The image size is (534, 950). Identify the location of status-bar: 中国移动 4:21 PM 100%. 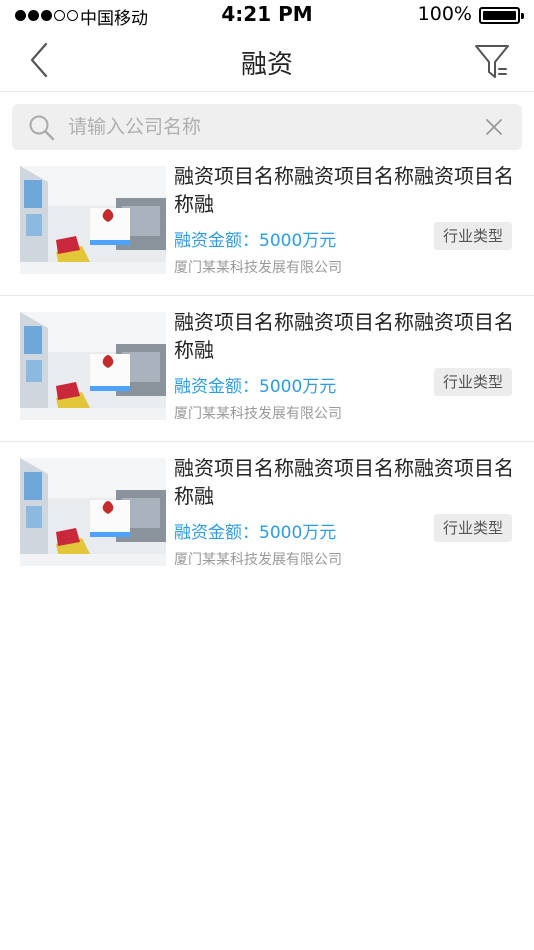
(267, 15).